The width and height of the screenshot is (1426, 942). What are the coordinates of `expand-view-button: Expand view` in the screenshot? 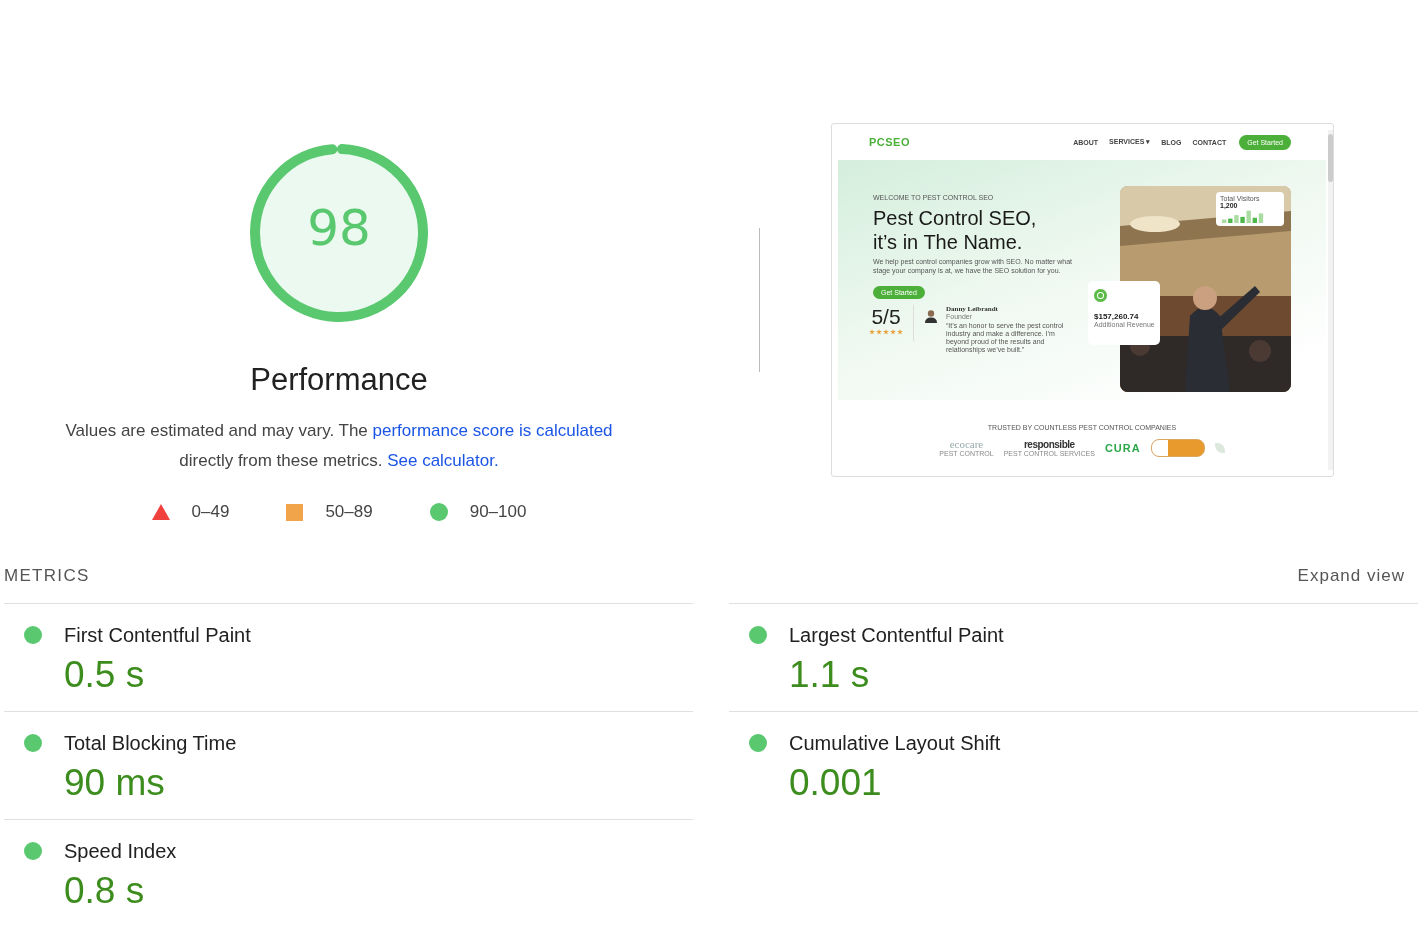 It's located at (1351, 576).